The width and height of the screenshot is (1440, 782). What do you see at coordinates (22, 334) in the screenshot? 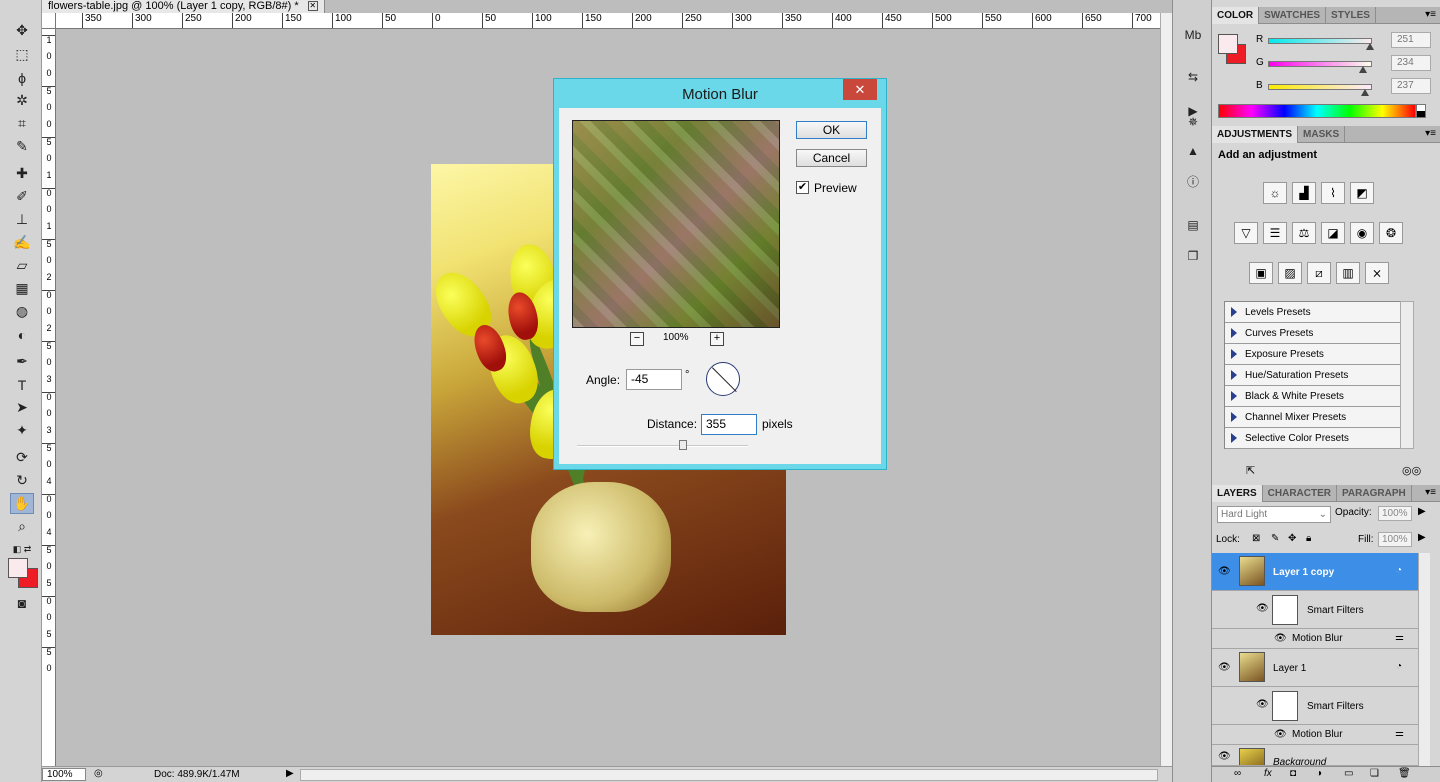
I see `dodge-tool-icon: ◐` at bounding box center [22, 334].